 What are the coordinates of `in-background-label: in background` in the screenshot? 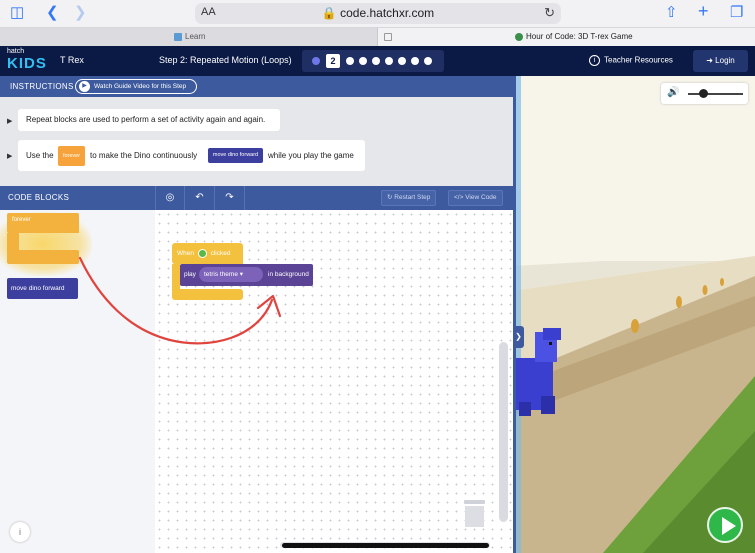 It's located at (288, 274).